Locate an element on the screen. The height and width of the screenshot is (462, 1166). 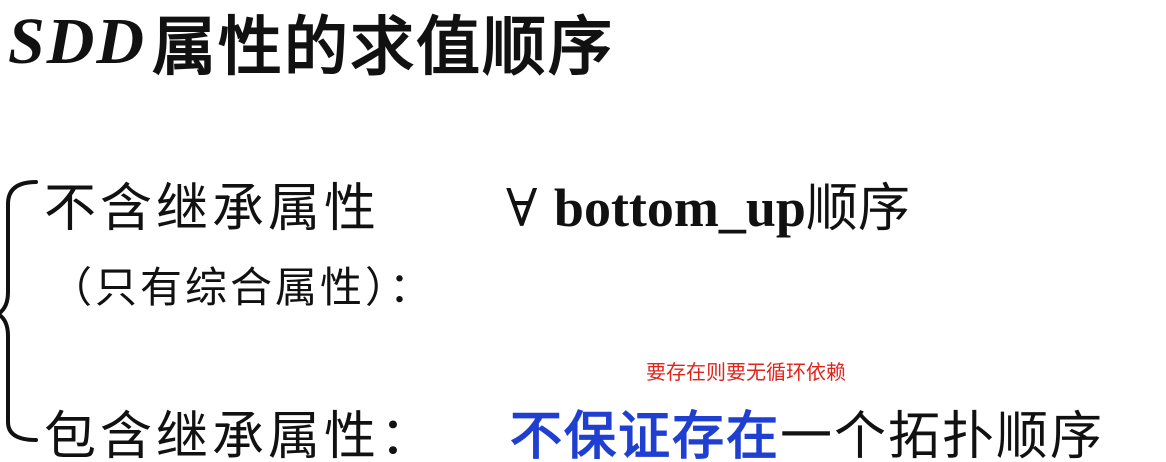
case-inherited-value: 不保证存在一个拓扑顺序 is located at coordinates (807, 428).